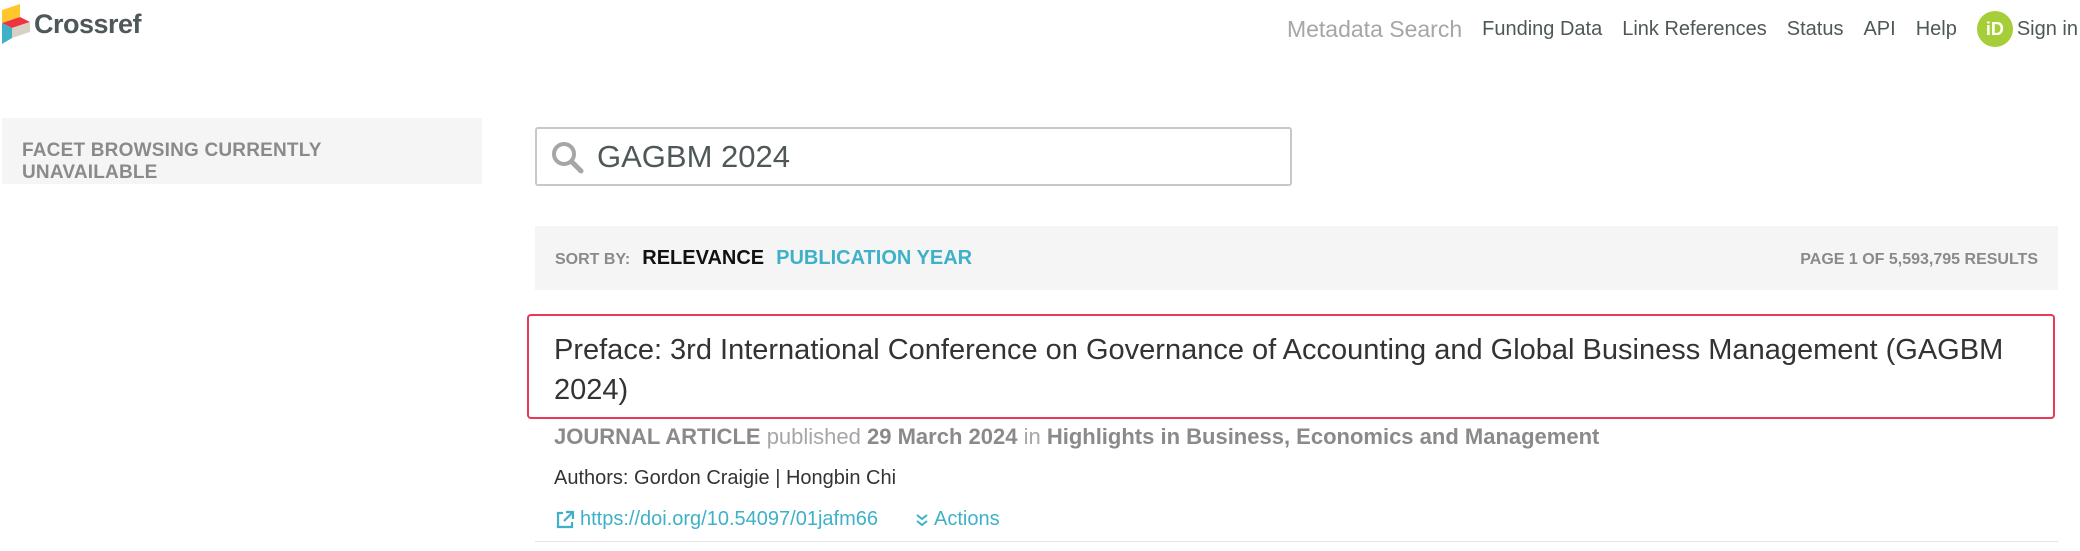 The height and width of the screenshot is (551, 2080). Describe the element at coordinates (1296, 541) in the screenshot. I see `result-divider` at that location.